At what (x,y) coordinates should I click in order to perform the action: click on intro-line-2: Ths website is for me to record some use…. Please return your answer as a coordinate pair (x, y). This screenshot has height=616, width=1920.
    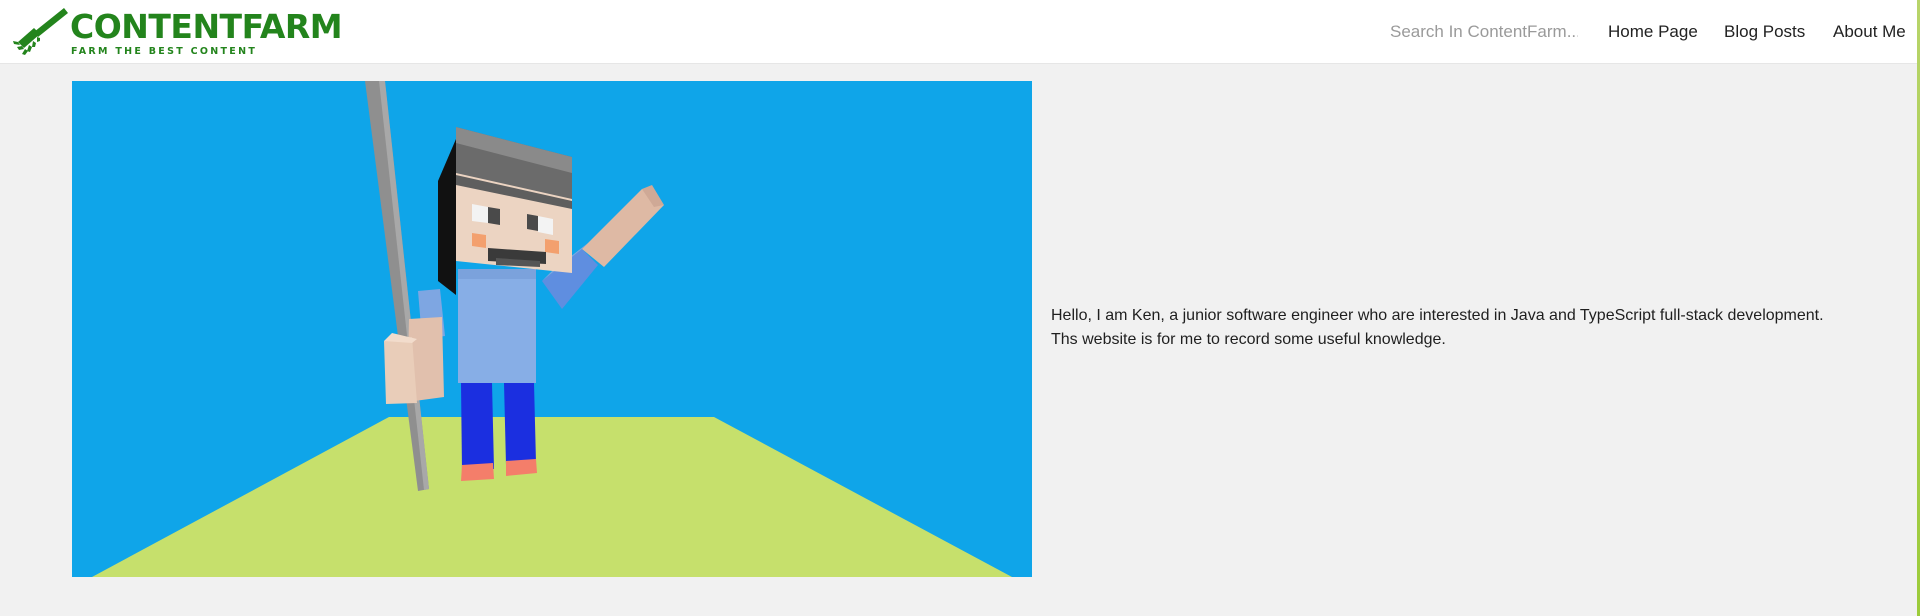
    Looking at the image, I should click on (1248, 339).